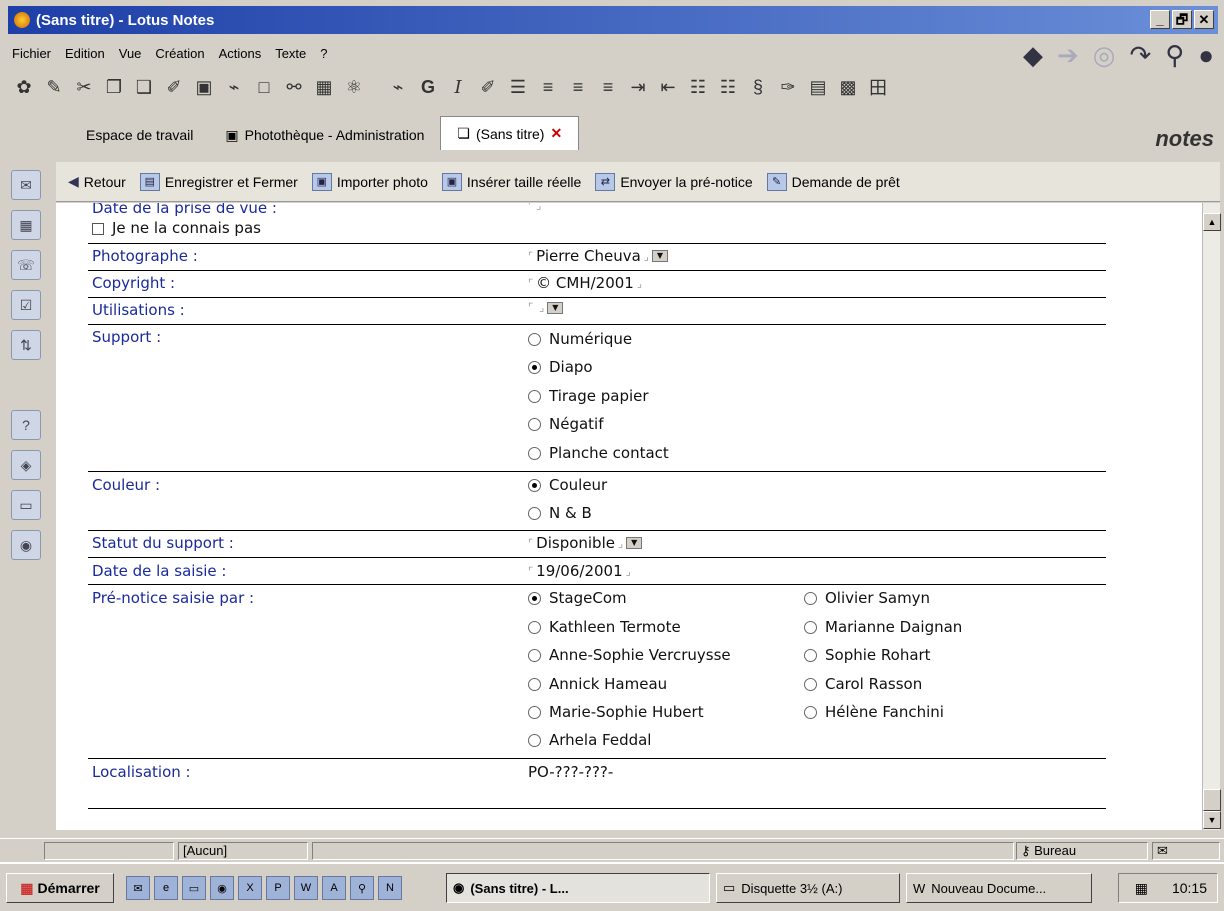  I want to click on prenotice-option: Anne-Sophie Vercruysse, so click(629, 655).